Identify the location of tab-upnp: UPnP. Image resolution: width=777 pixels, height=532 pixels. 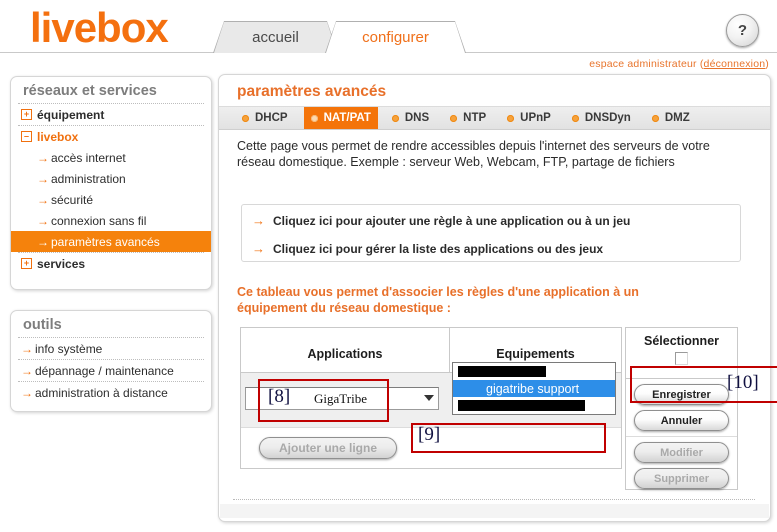
(529, 118).